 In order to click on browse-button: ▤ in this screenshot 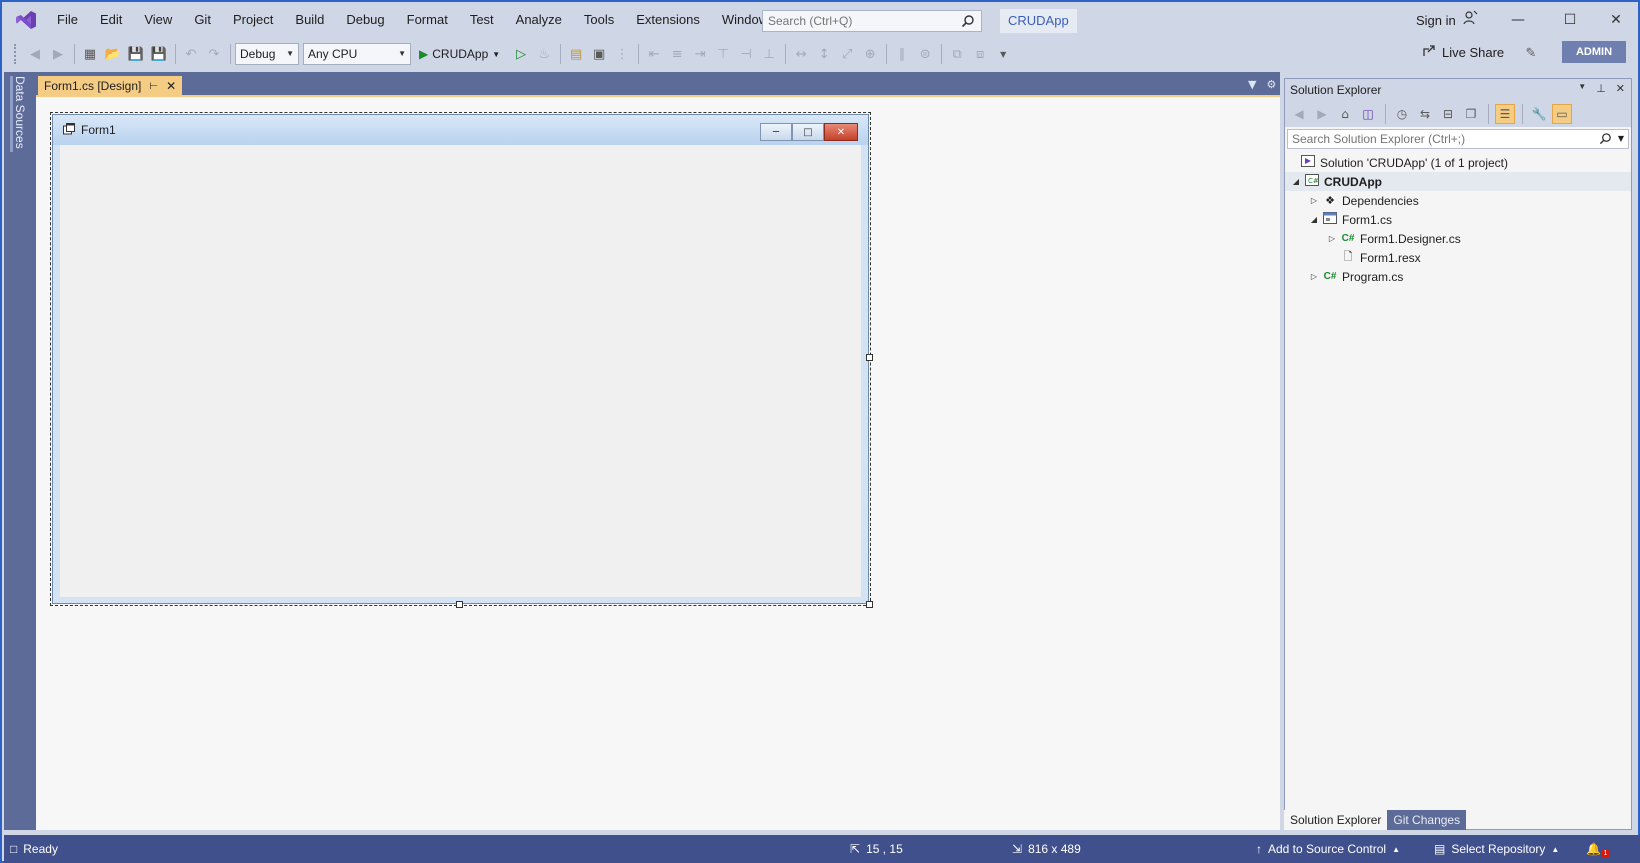, I will do `click(576, 54)`.